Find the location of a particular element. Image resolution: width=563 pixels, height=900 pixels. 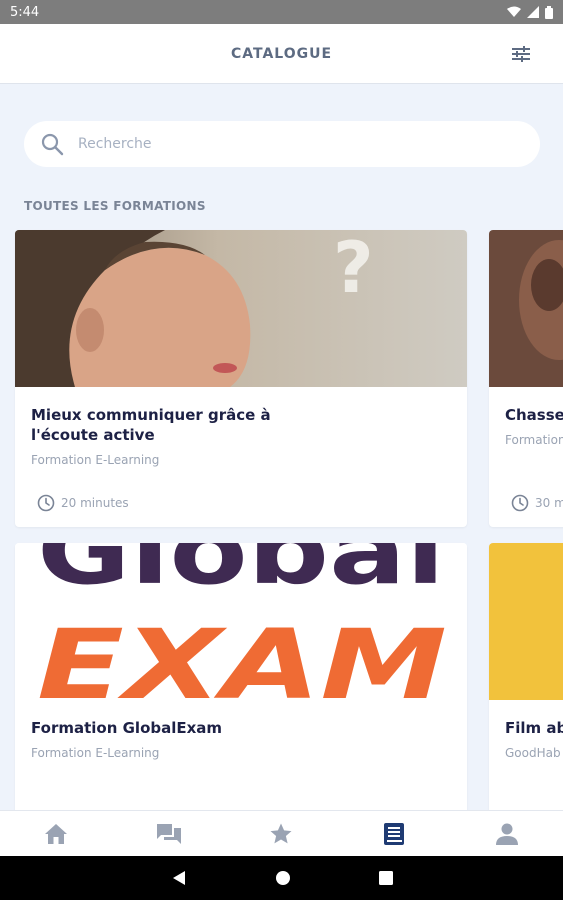

star-icon is located at coordinates (281, 833).